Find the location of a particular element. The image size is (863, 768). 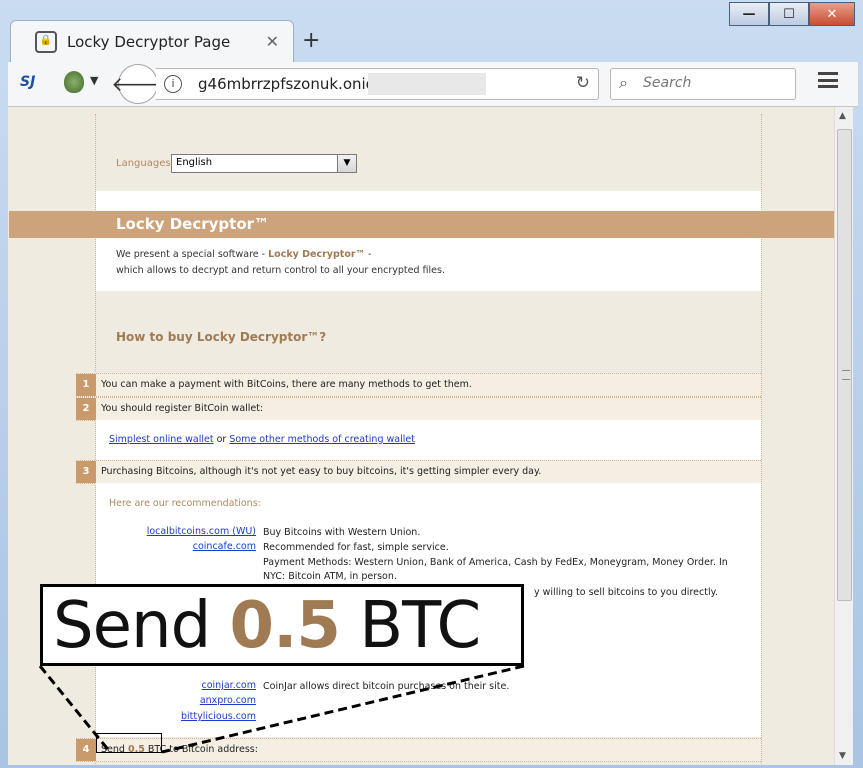

callout-send: Send is located at coordinates (132, 626).